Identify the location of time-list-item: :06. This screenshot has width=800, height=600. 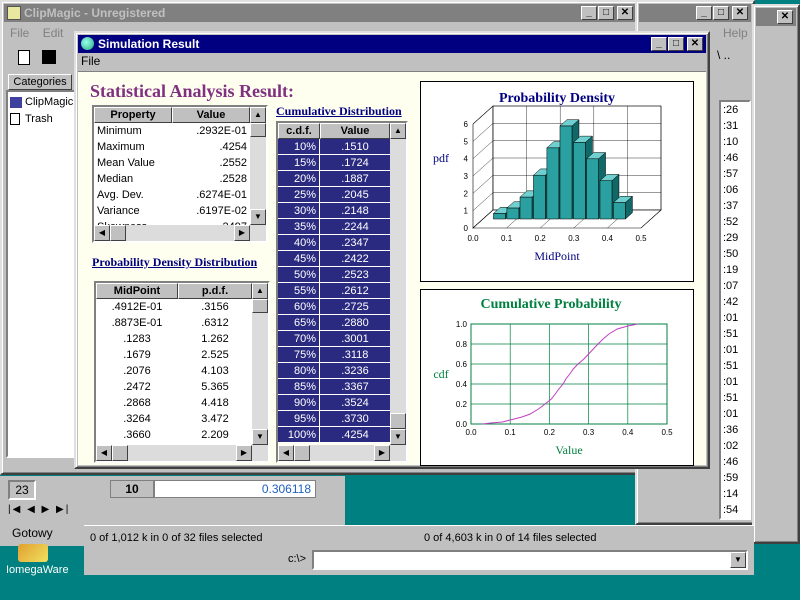
(735, 190).